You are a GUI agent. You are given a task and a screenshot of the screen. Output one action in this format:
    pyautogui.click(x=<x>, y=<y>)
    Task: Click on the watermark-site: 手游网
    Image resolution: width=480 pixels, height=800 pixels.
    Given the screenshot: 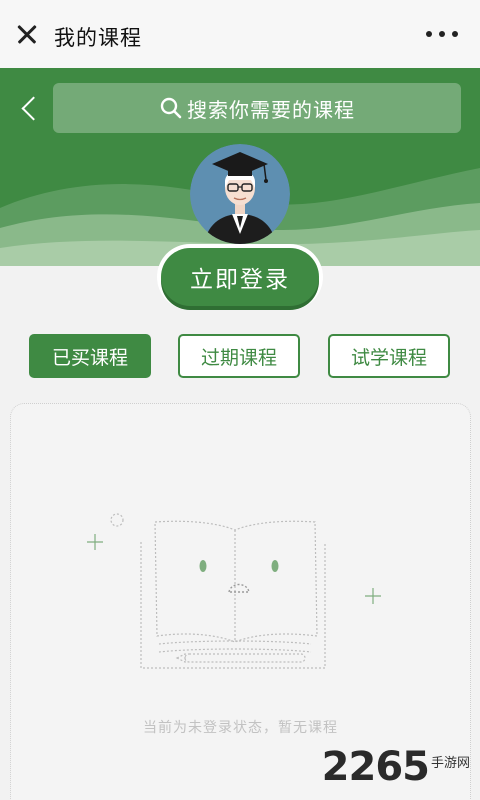 What is the action you would take?
    pyautogui.click(x=450, y=763)
    